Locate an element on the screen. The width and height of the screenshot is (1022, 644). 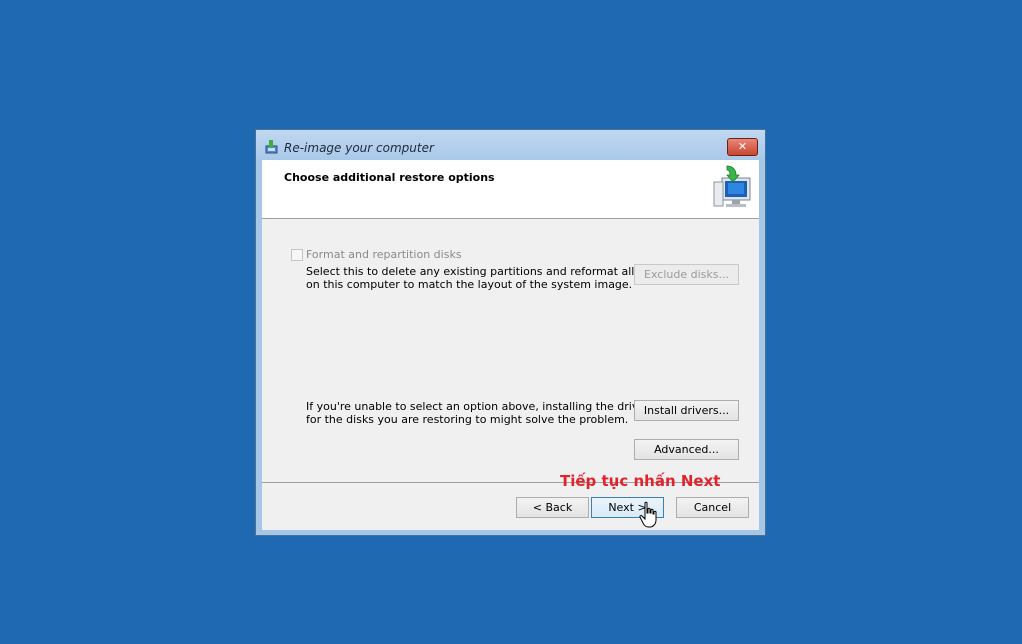
close-button: ✕ is located at coordinates (742, 147).